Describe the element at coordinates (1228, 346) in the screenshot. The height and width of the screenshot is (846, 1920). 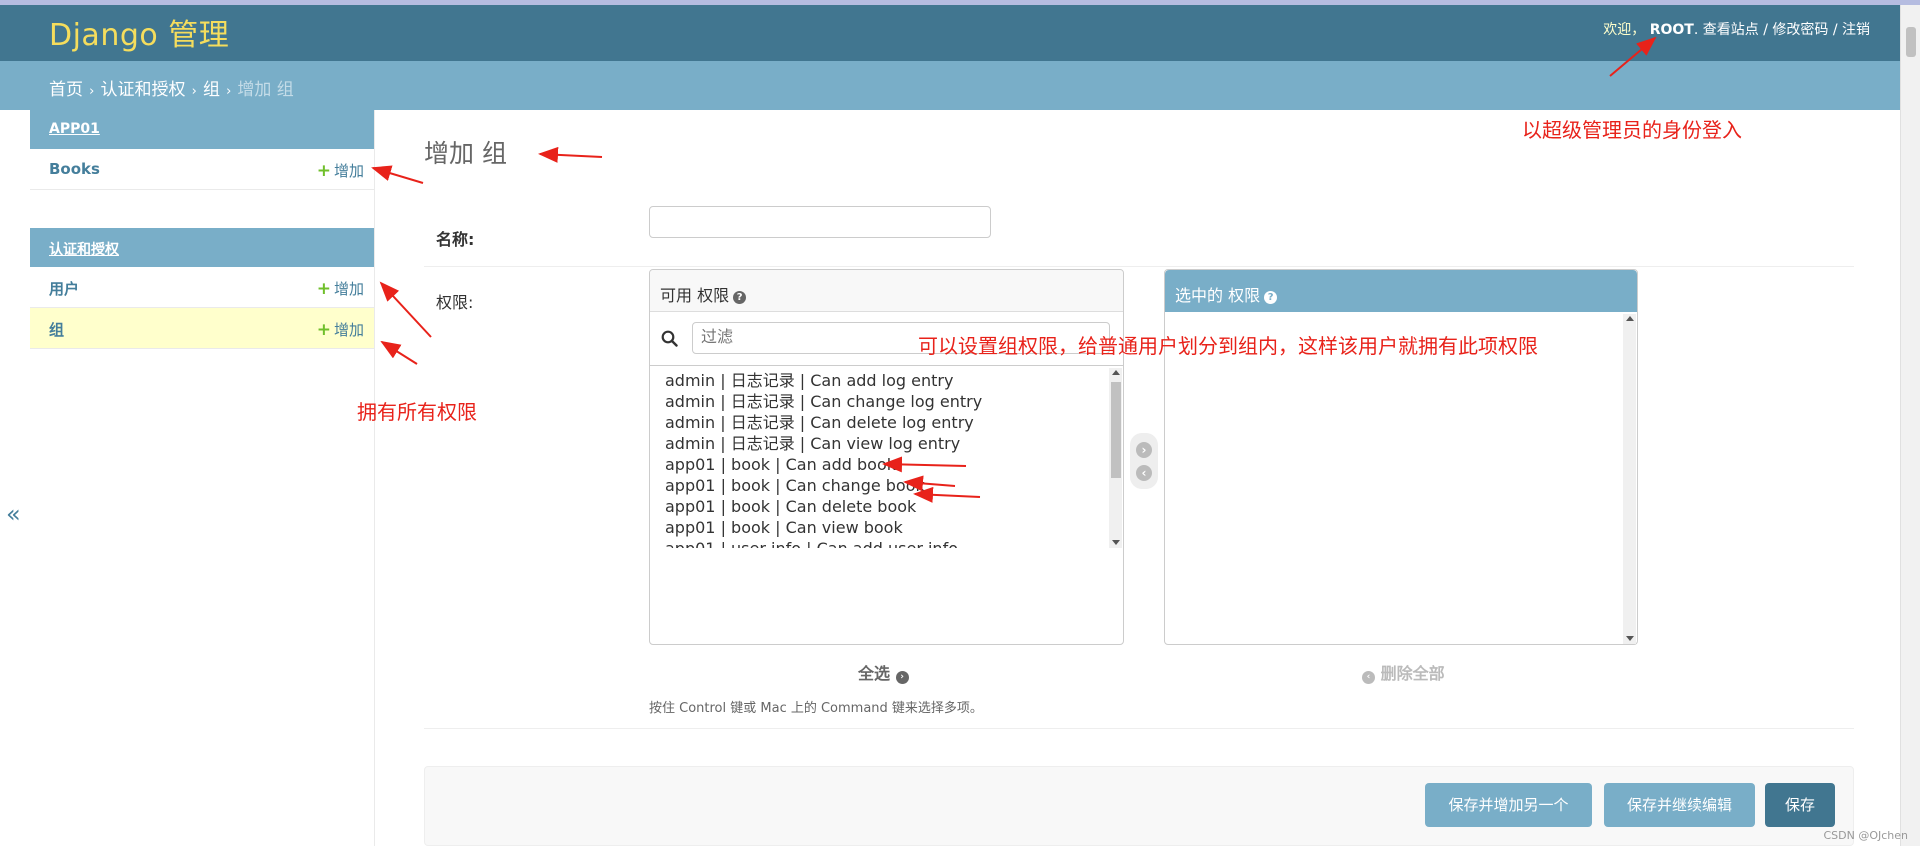
I see `annotation-group-permissions: 可以设置组权限，给普通用户划分到组内，这样该用户就拥有此项权限` at that location.